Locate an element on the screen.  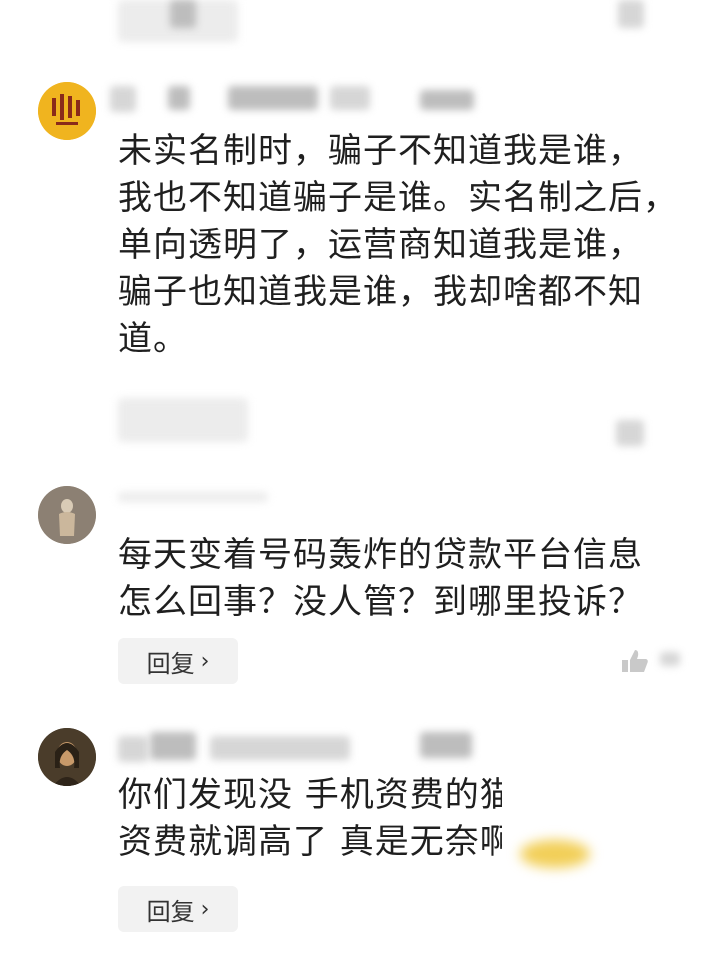
comment-line: 我也不知道骗子是谁。实名制之后， is located at coordinates (398, 198).